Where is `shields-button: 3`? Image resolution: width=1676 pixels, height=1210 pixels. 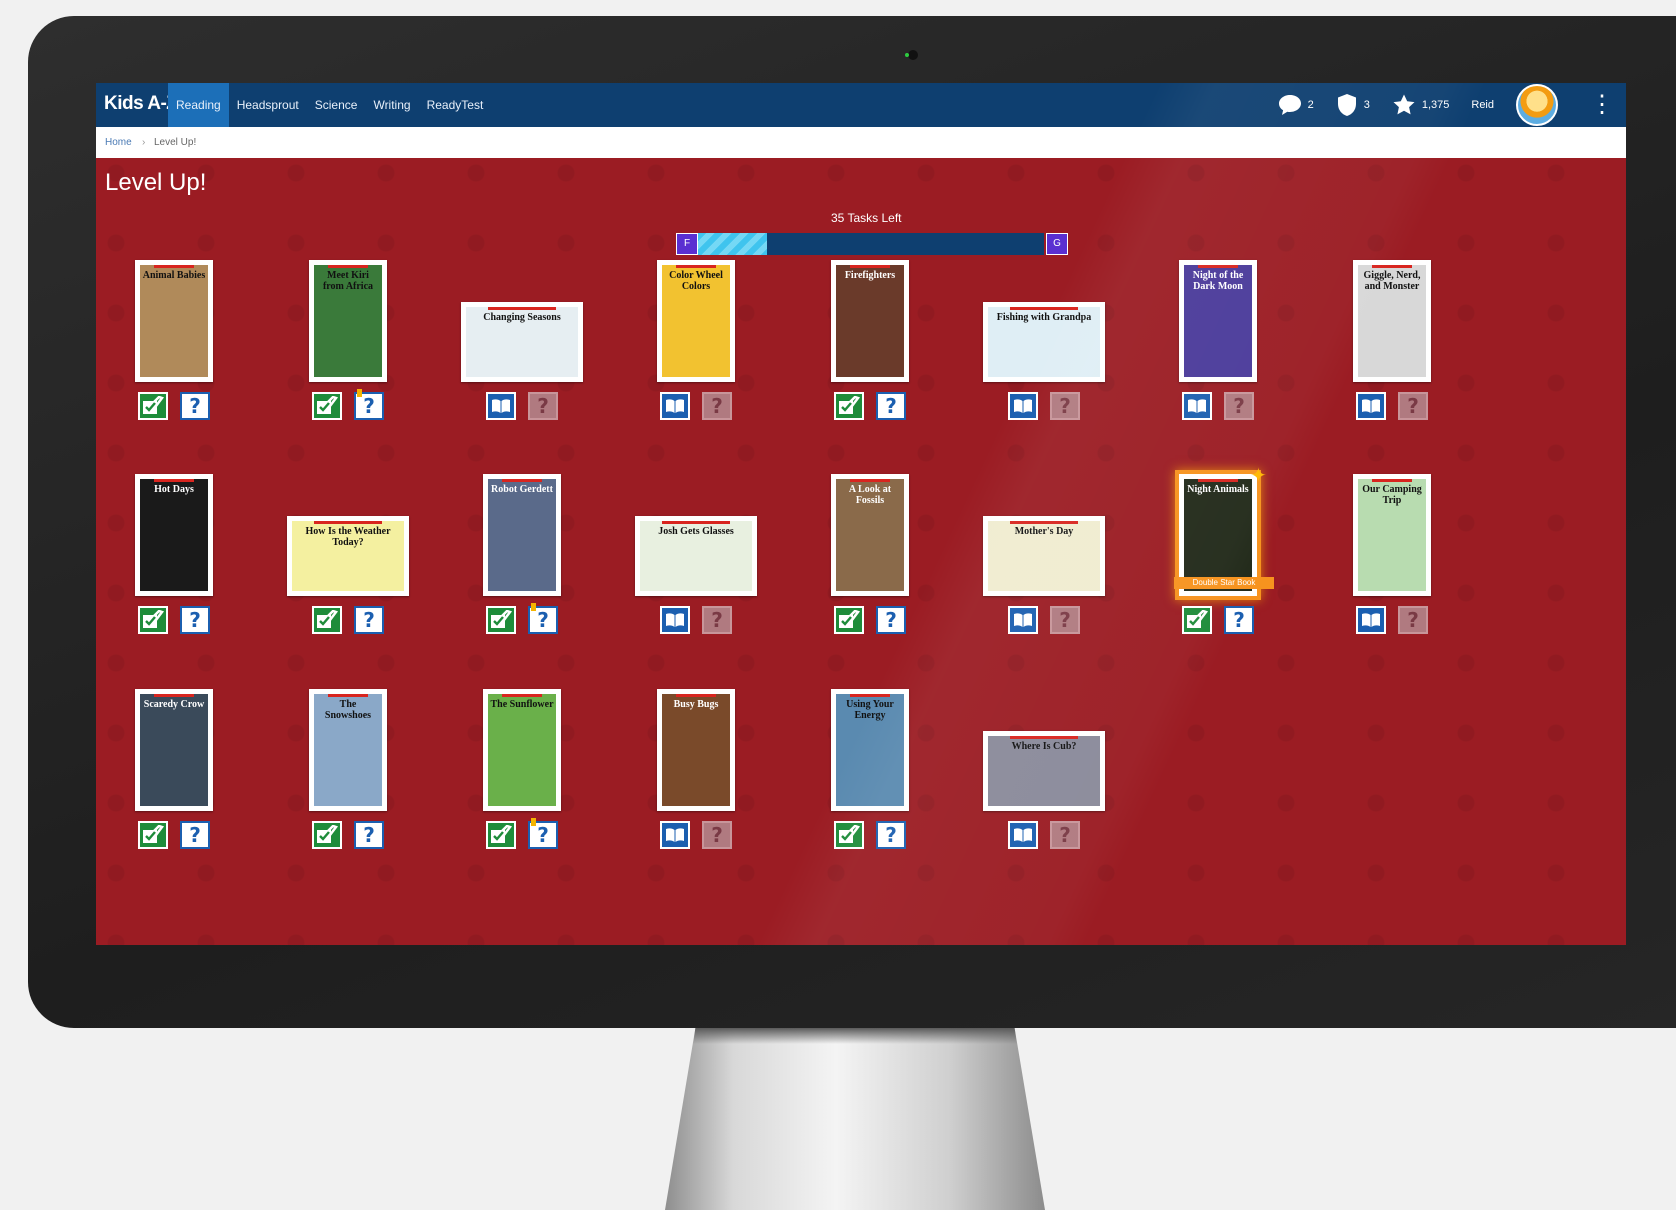 shields-button: 3 is located at coordinates (1353, 105).